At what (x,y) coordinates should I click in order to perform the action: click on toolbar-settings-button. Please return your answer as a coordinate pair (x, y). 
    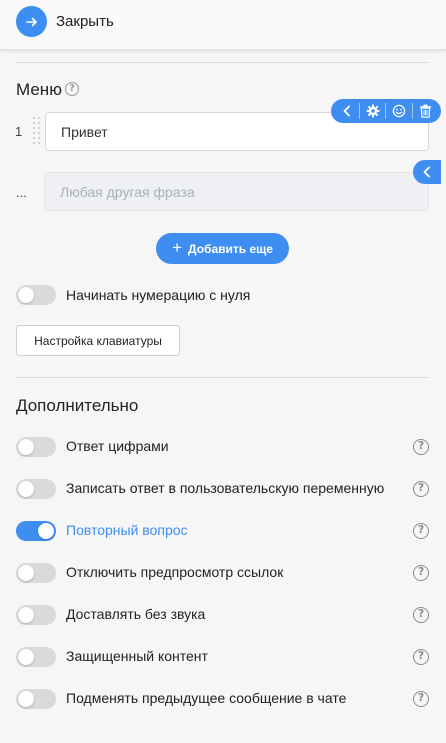
    Looking at the image, I should click on (373, 111).